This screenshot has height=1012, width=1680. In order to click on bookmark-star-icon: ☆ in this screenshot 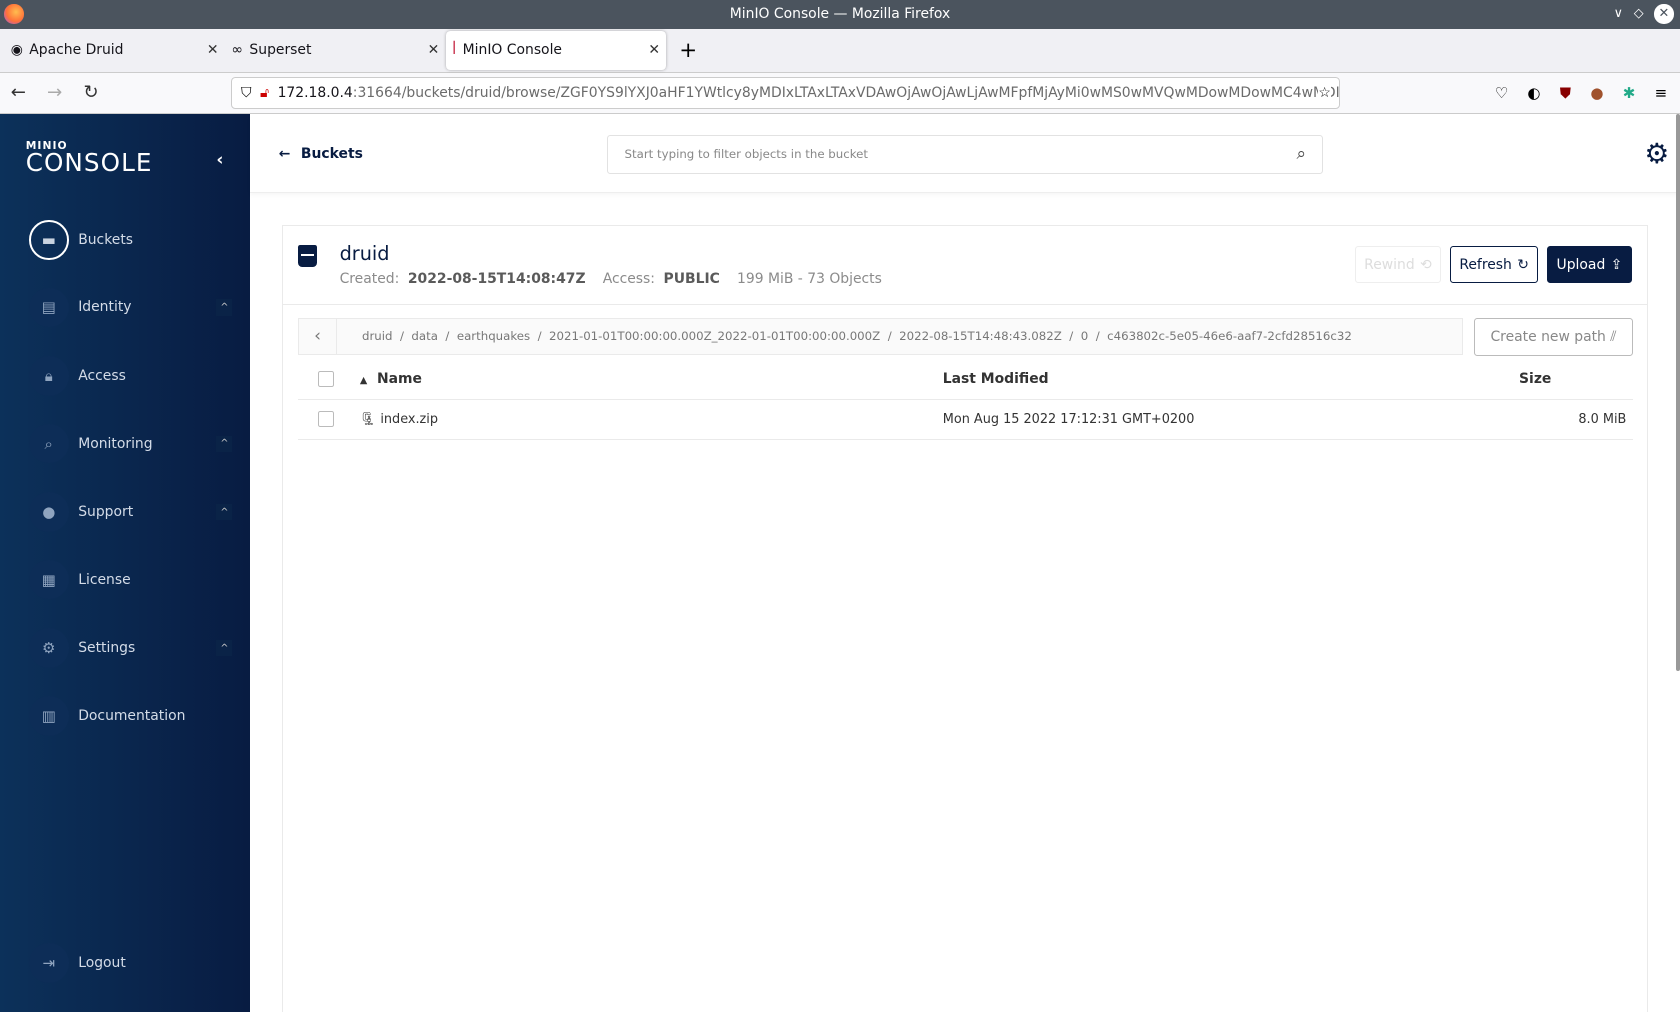, I will do `click(1324, 93)`.